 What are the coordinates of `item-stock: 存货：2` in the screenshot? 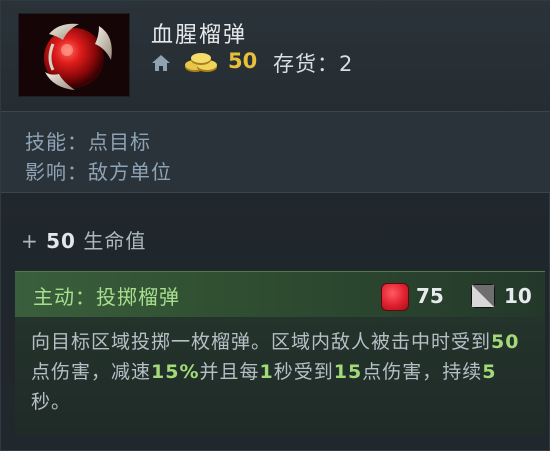 It's located at (313, 63).